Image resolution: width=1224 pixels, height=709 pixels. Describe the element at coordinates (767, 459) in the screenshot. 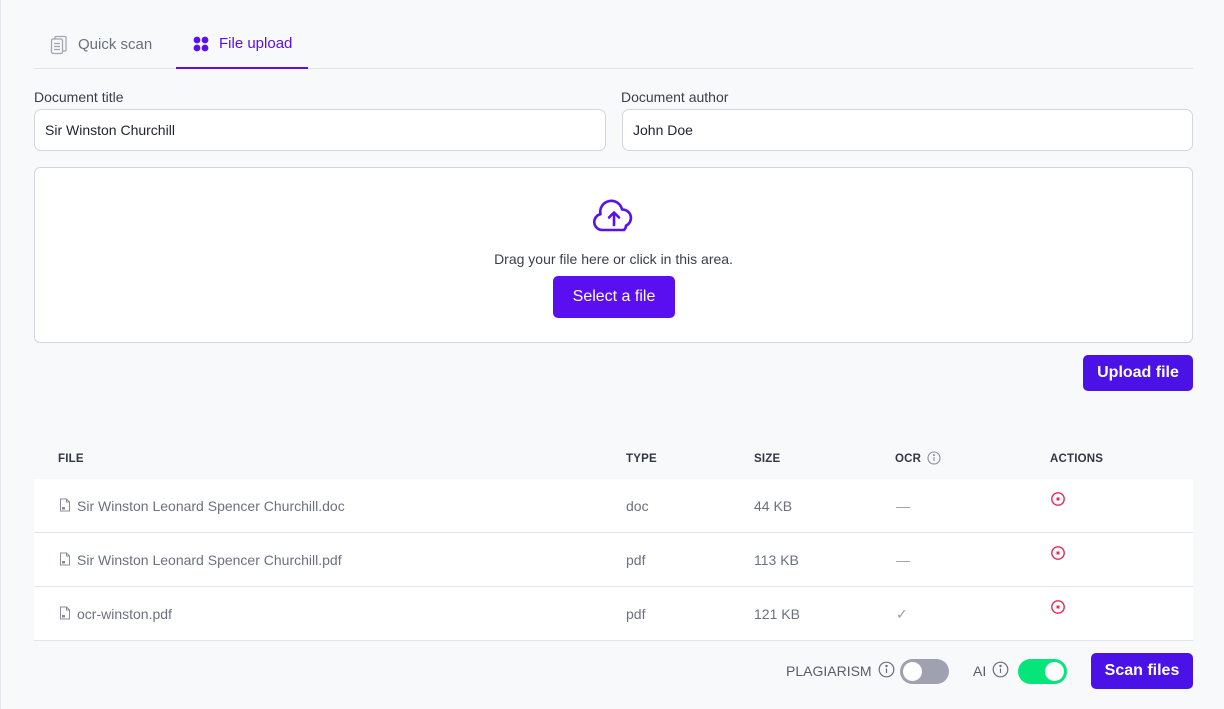

I see `column-header-size: SIZE` at that location.